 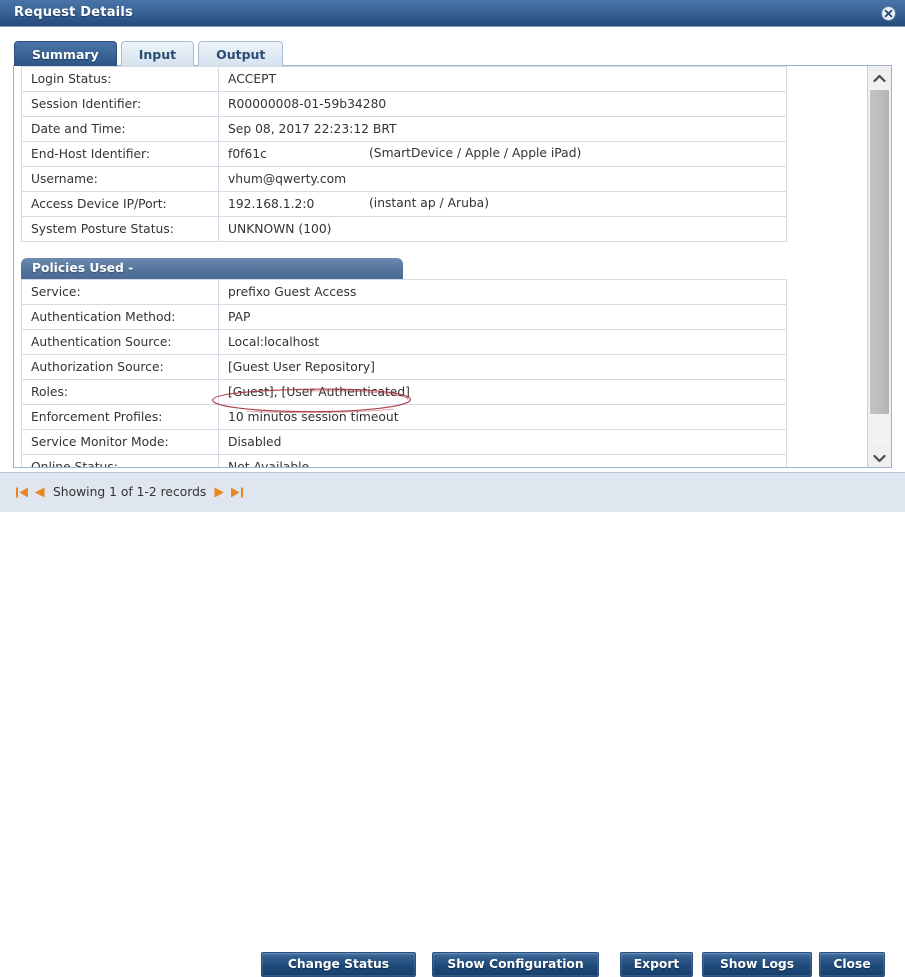 What do you see at coordinates (120, 104) in the screenshot?
I see `row-key: Session Identifier:` at bounding box center [120, 104].